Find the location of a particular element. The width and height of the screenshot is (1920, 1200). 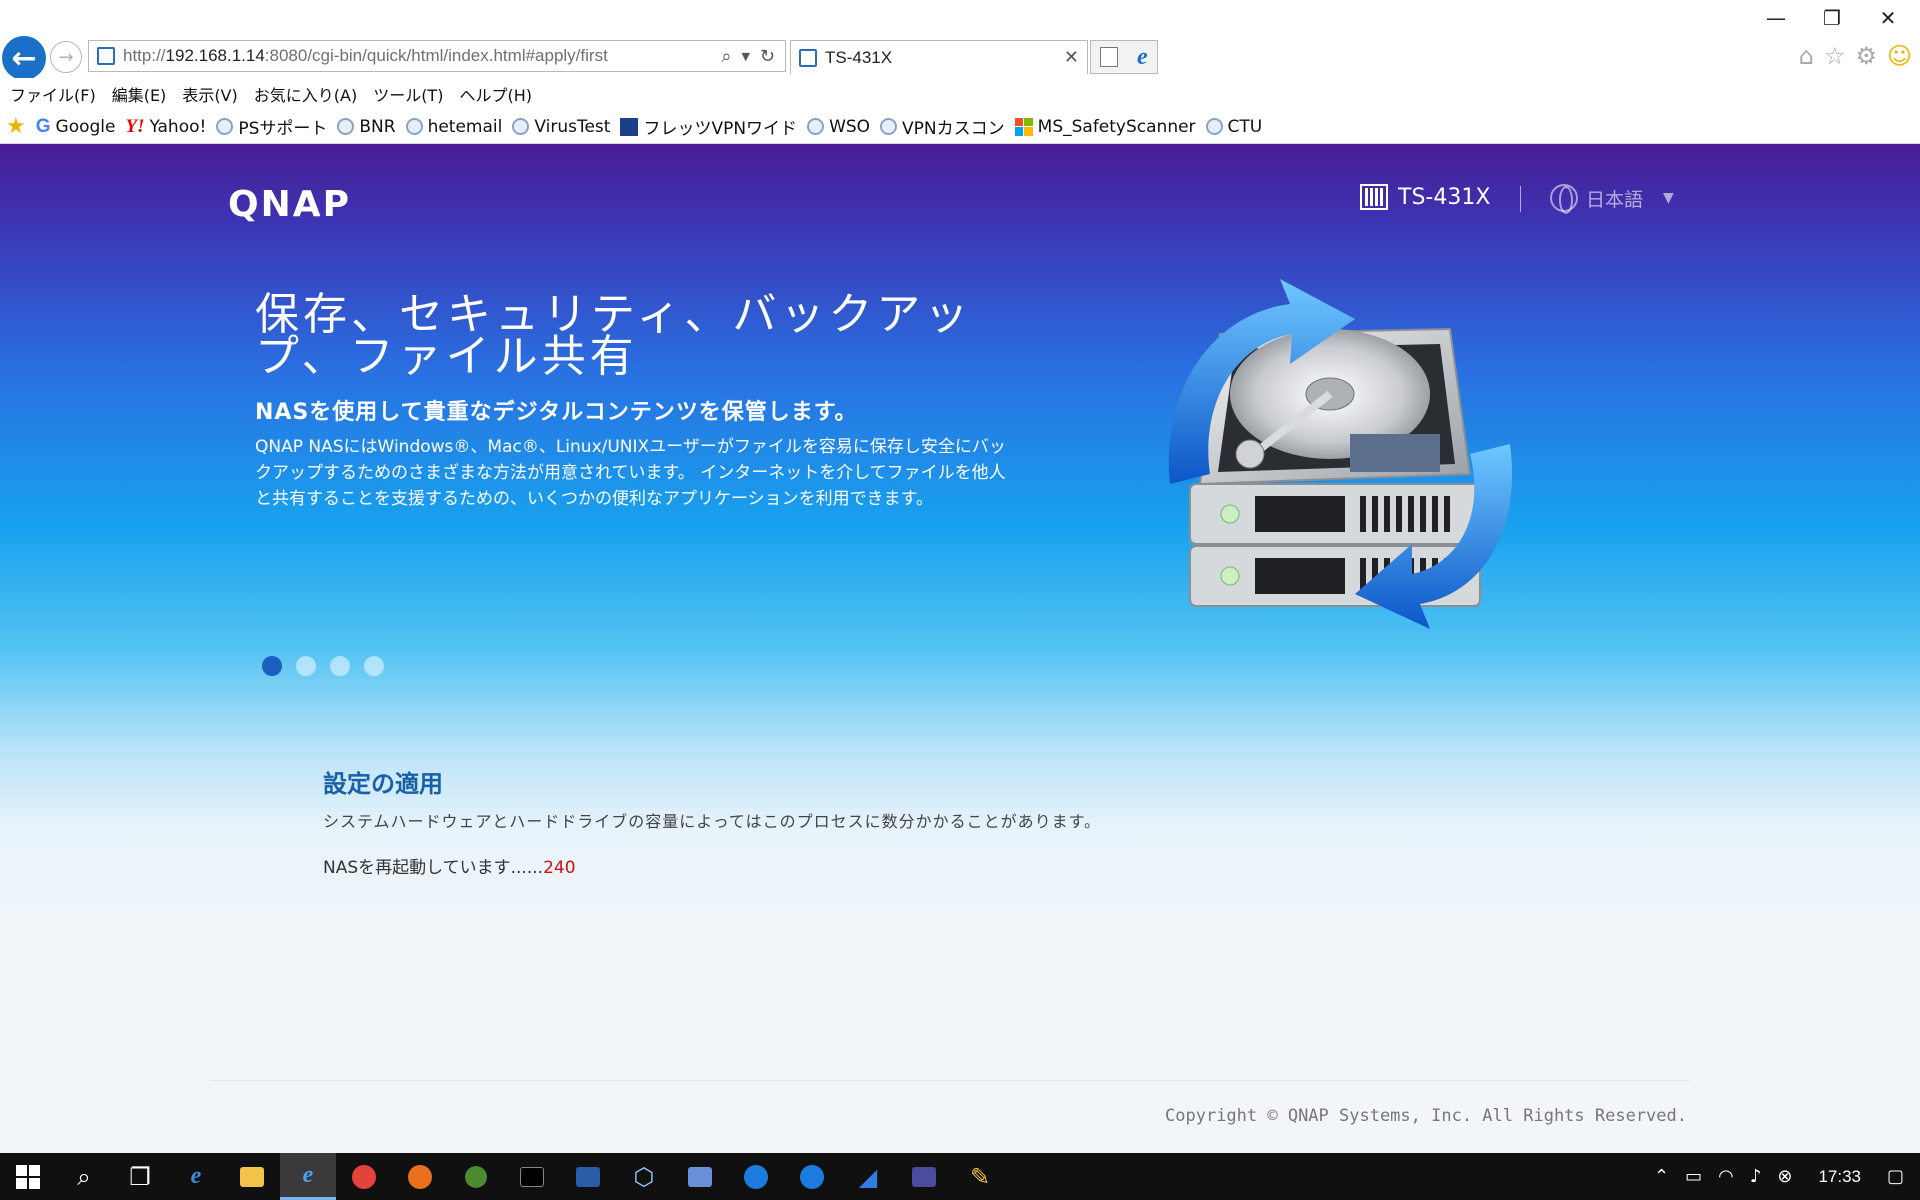

back-button: ← is located at coordinates (24, 58).